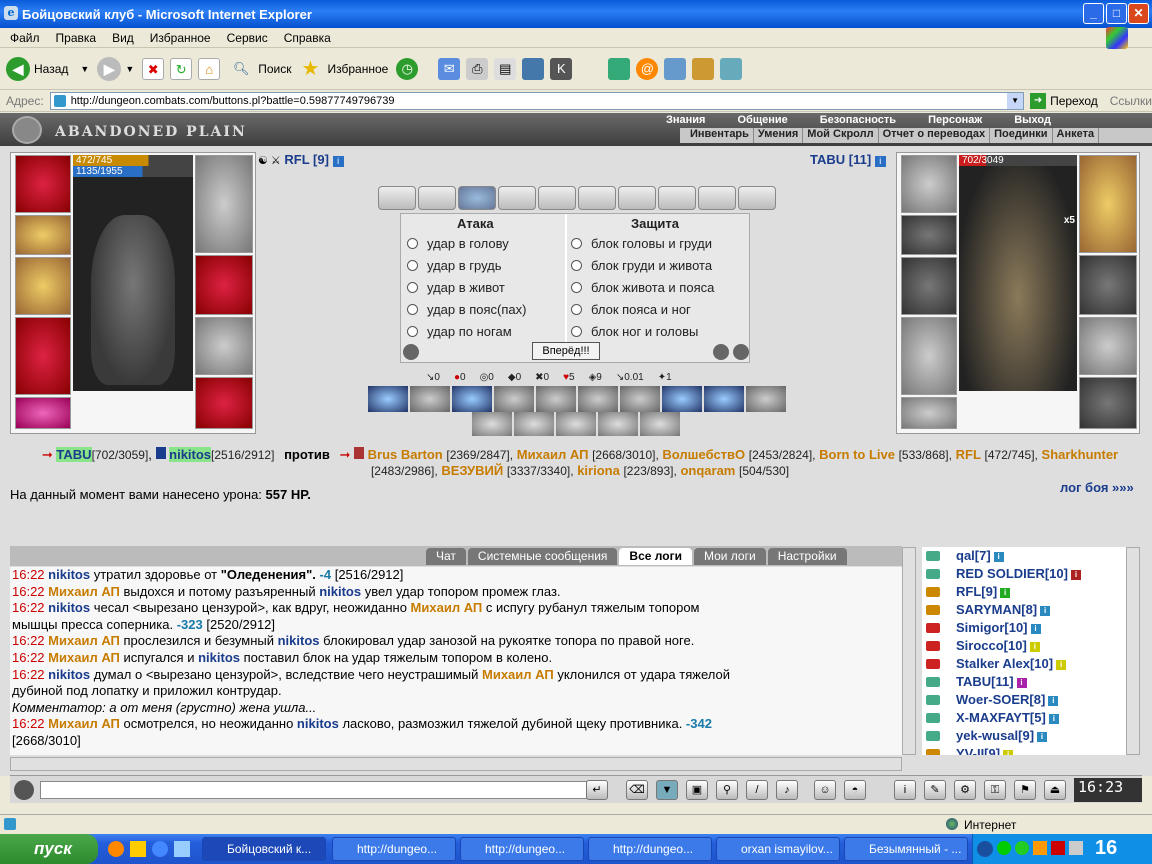  What do you see at coordinates (929, 184) in the screenshot?
I see `enemy-helmet-slot` at bounding box center [929, 184].